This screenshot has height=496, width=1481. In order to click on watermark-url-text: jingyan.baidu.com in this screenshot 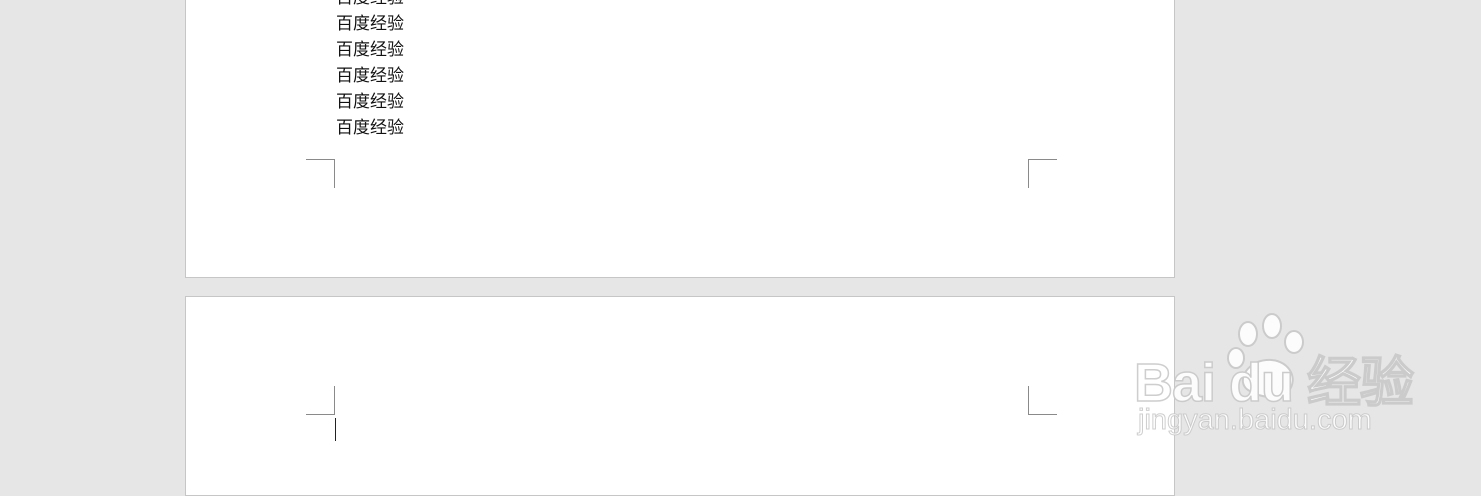, I will do `click(1255, 420)`.